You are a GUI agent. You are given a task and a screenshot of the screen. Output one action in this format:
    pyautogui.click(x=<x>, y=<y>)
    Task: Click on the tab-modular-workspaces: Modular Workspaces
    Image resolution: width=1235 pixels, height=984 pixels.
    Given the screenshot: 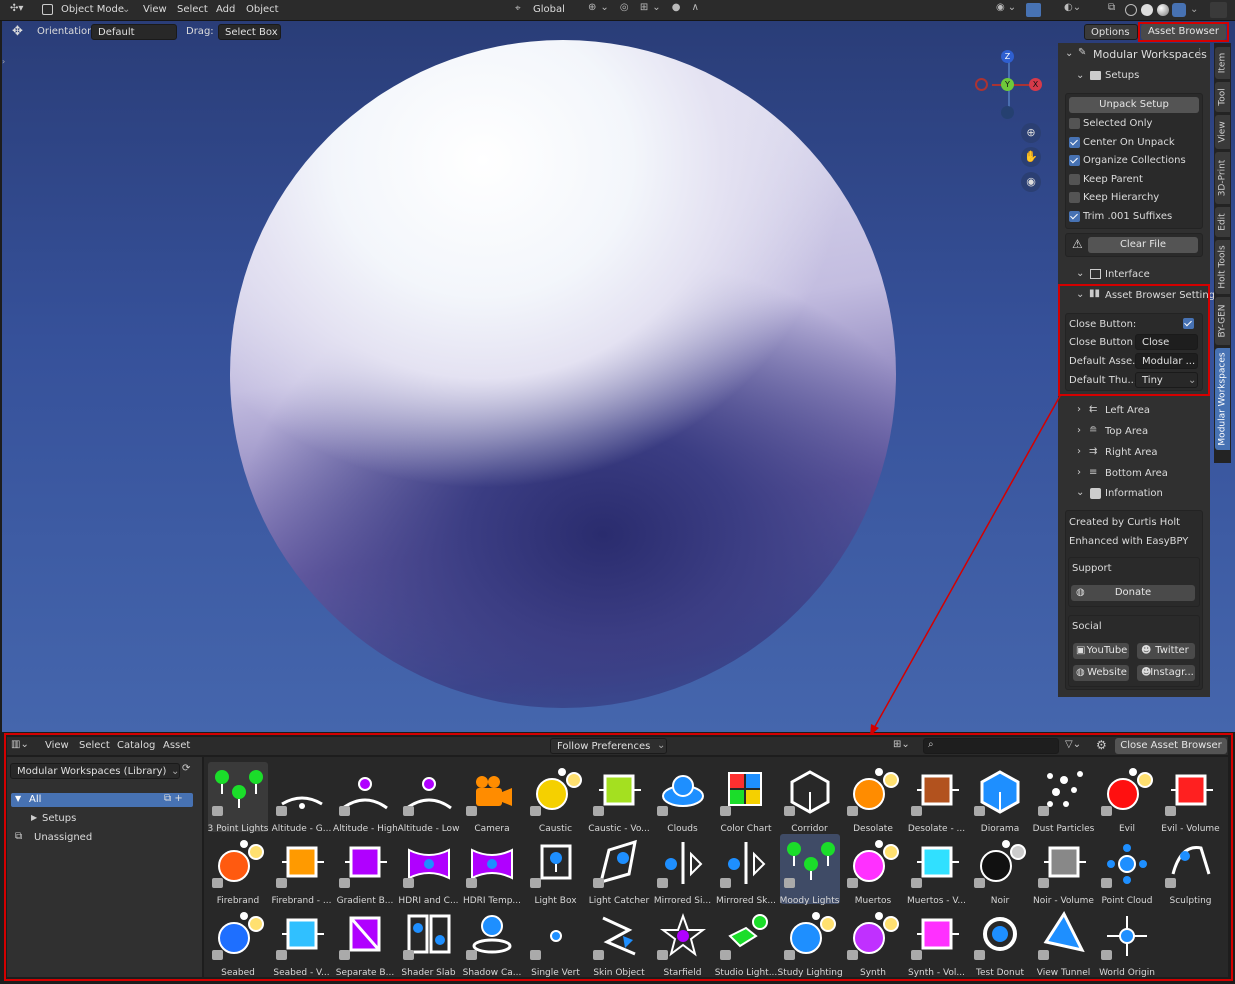 What is the action you would take?
    pyautogui.click(x=1222, y=399)
    